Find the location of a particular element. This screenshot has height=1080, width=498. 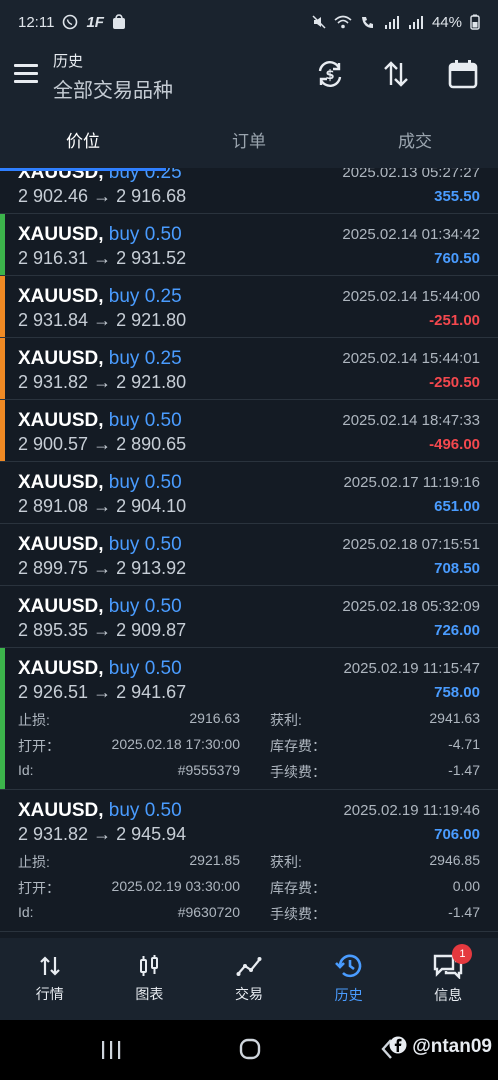

order-id-value: #9555379 is located at coordinates (208, 770).